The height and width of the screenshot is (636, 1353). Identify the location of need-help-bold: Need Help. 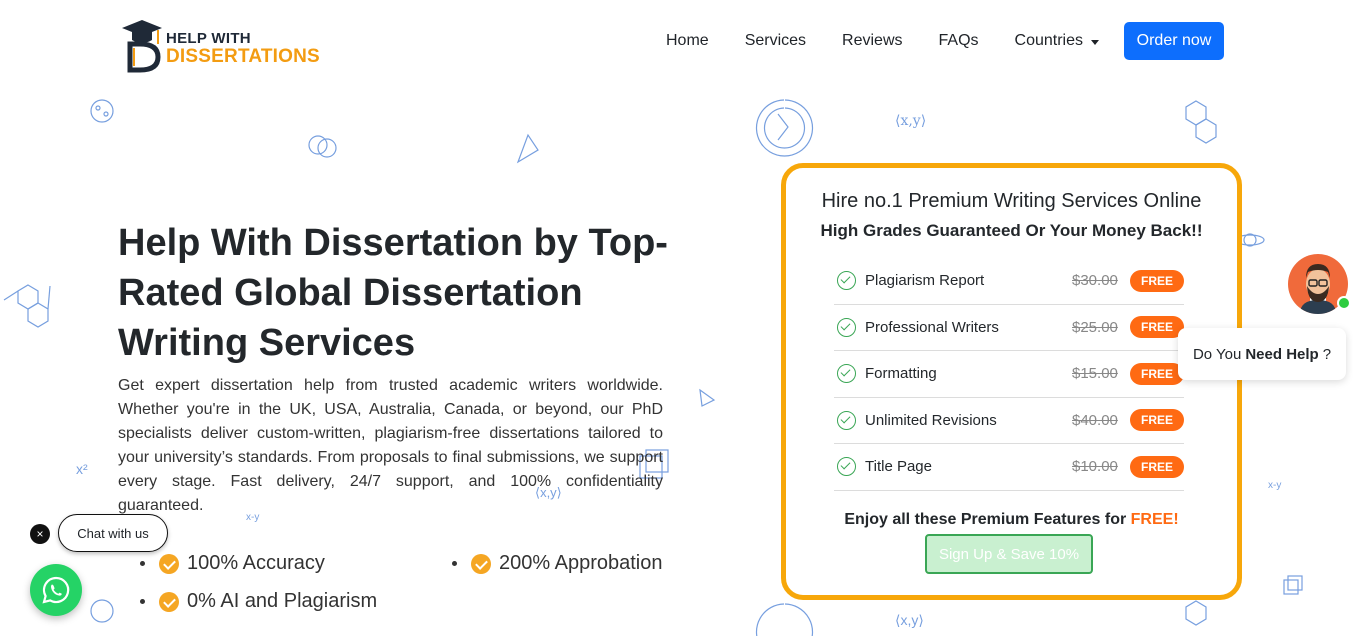
(1282, 354).